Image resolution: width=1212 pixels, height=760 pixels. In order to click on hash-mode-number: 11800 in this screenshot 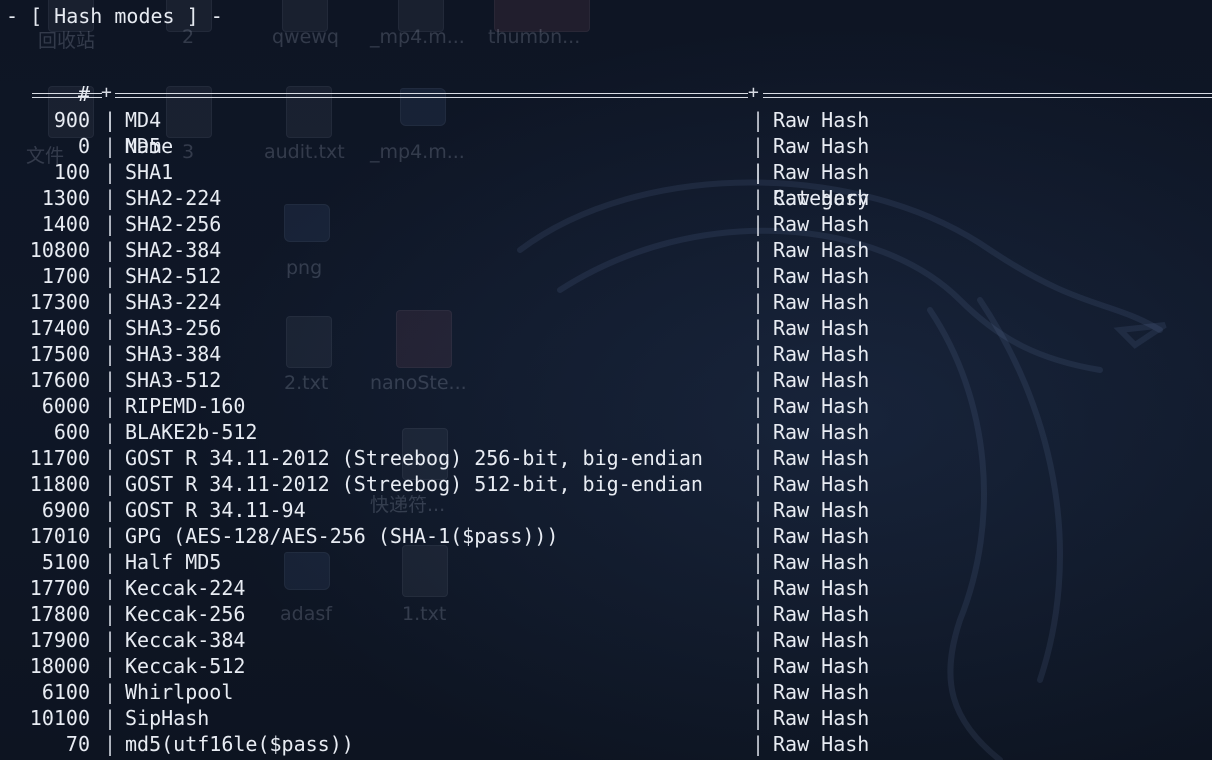, I will do `click(59, 484)`.